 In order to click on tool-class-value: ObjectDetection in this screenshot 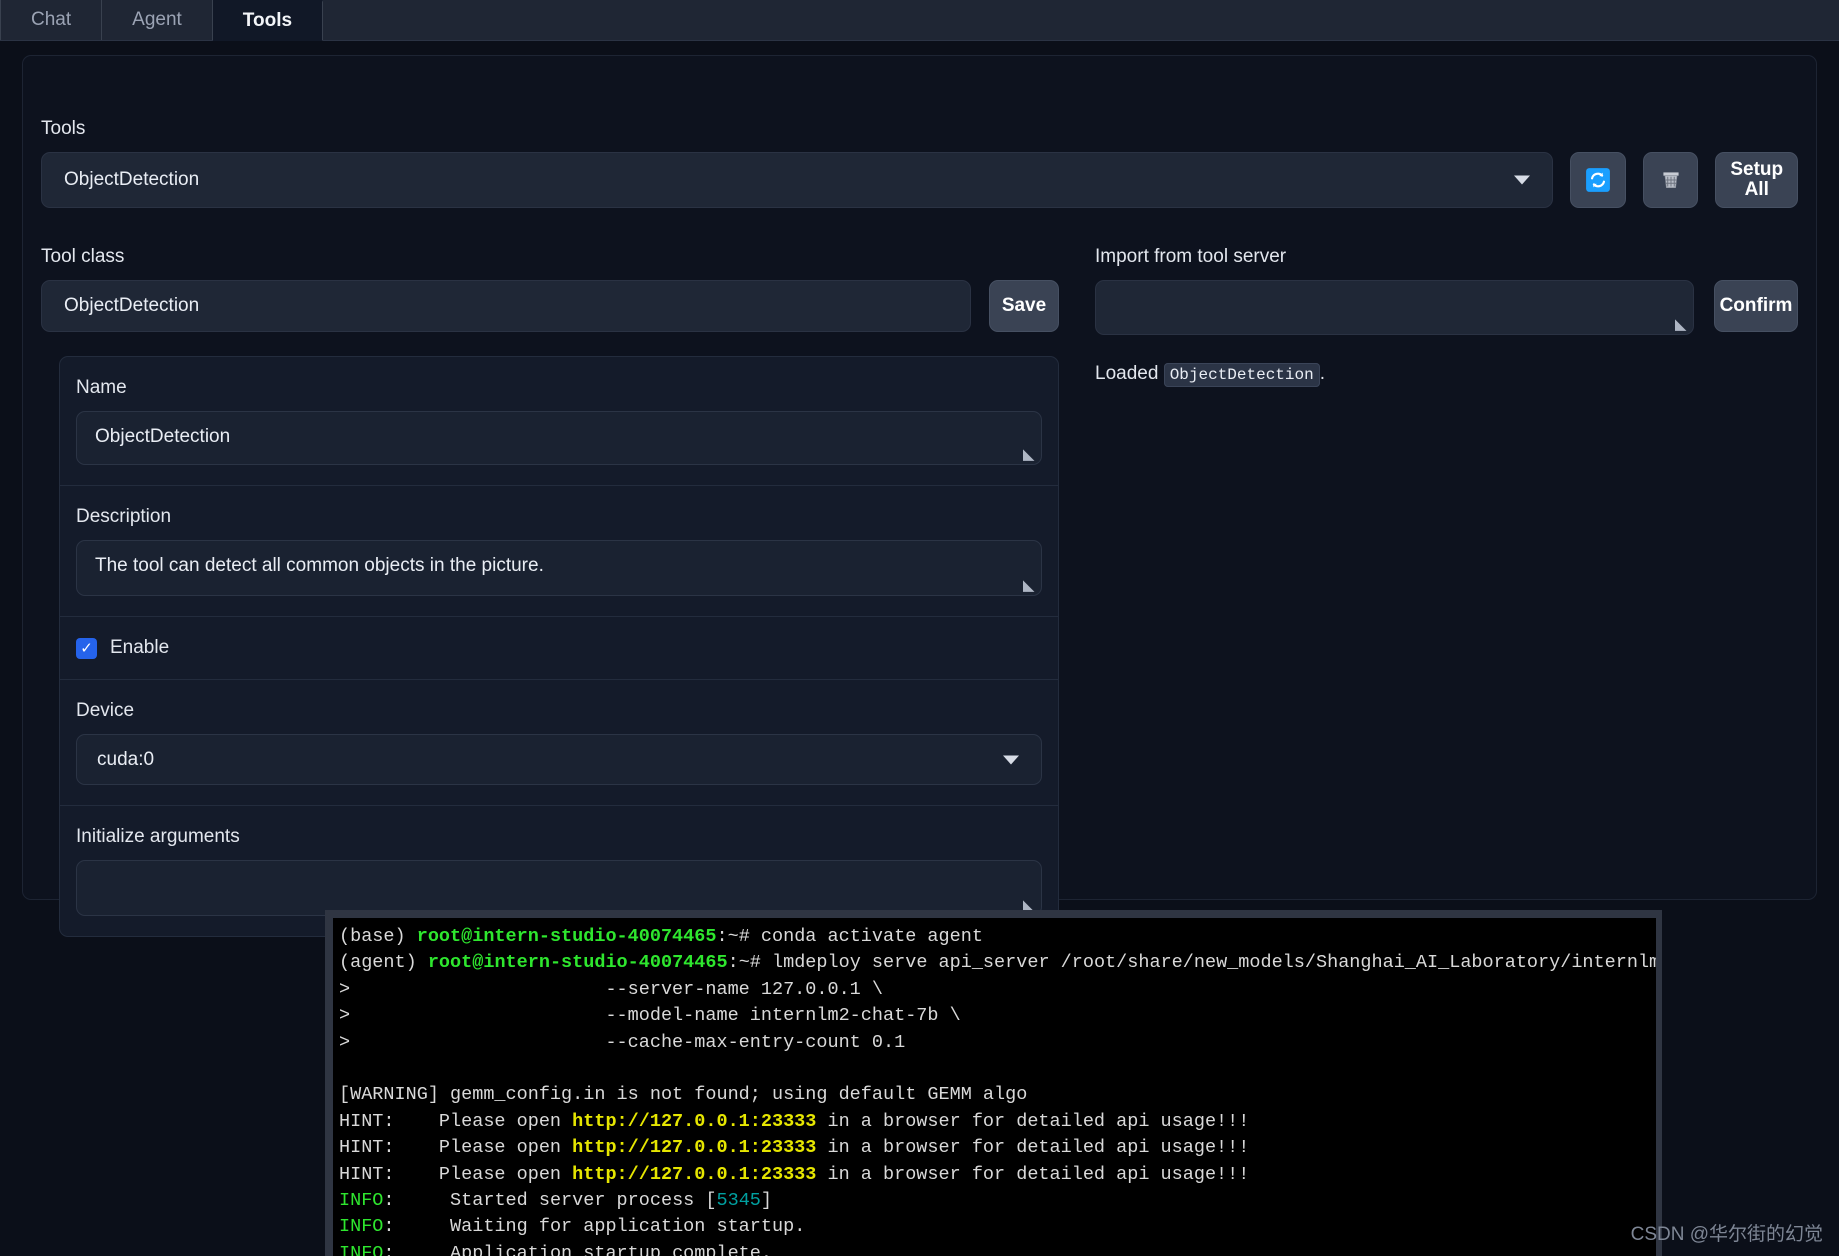, I will do `click(132, 305)`.